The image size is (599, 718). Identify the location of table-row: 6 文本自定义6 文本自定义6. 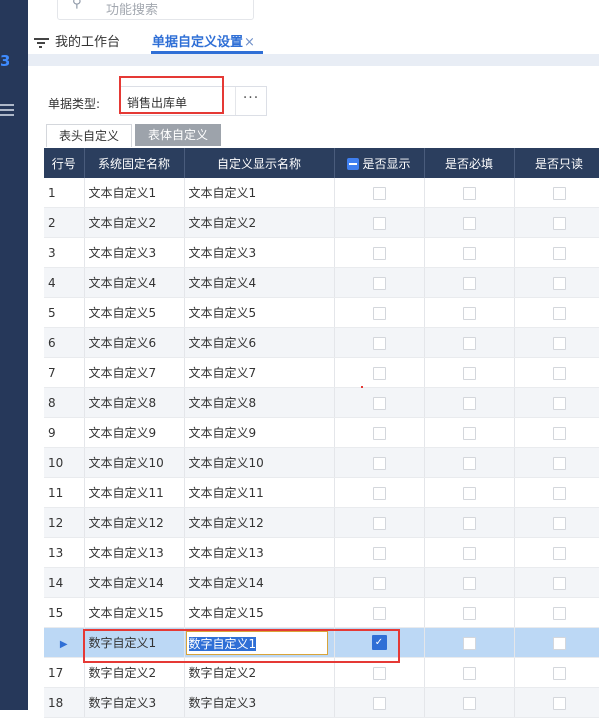
(321, 342).